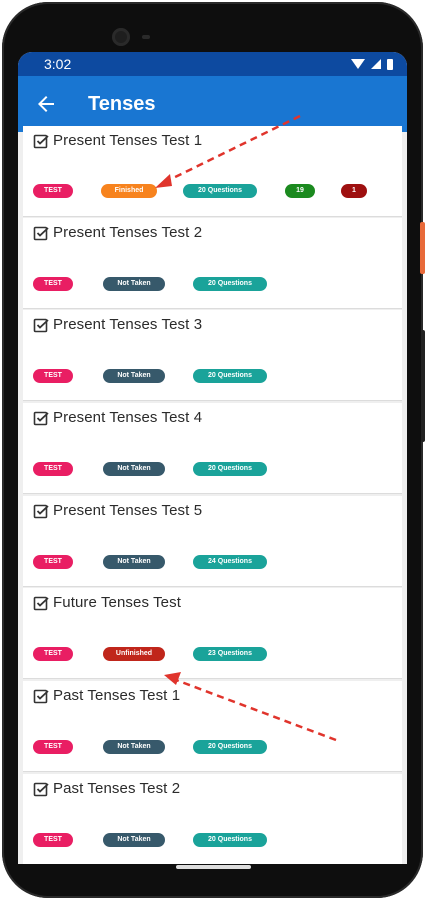 The image size is (425, 900). Describe the element at coordinates (423, 386) in the screenshot. I see `volume-button` at that location.